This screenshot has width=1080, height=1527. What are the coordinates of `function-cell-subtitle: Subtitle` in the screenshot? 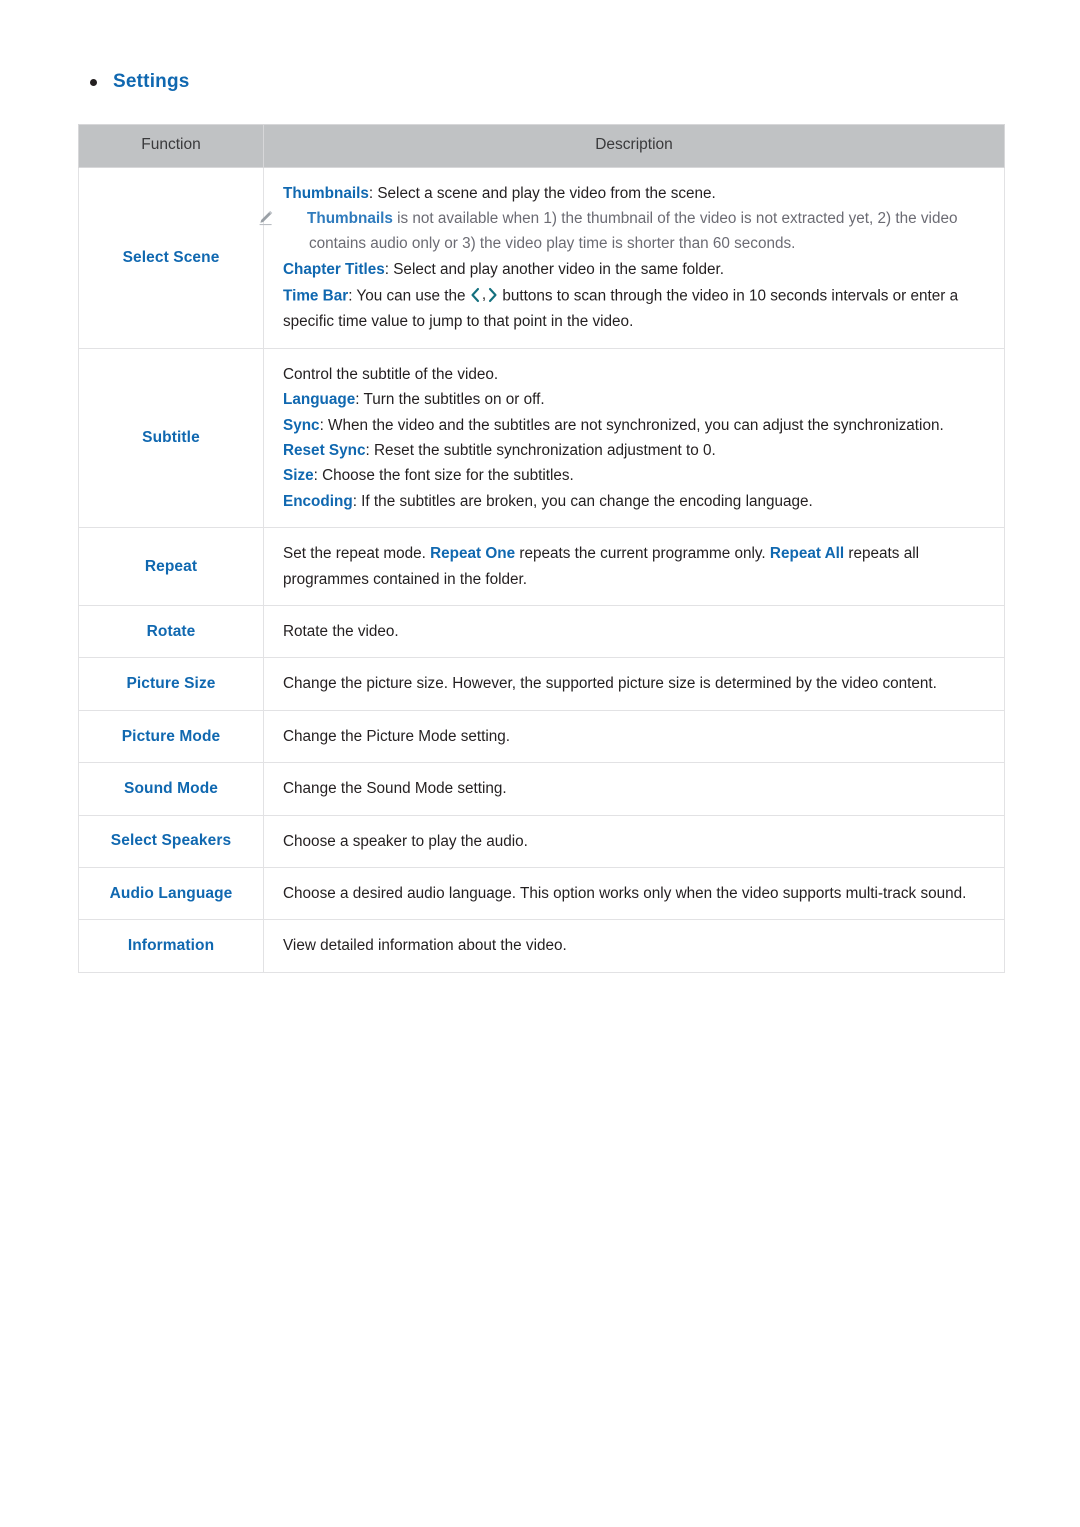 It's located at (171, 438).